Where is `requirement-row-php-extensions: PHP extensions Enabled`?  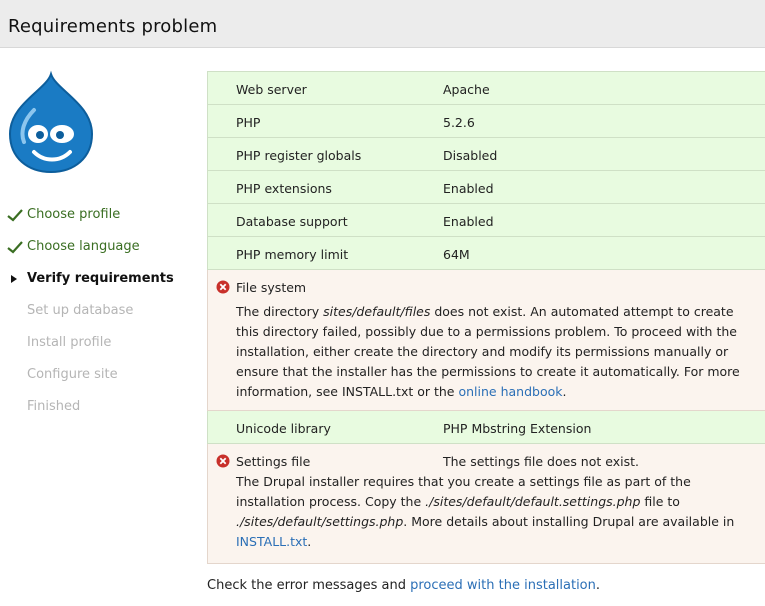 requirement-row-php-extensions: PHP extensions Enabled is located at coordinates (486, 187).